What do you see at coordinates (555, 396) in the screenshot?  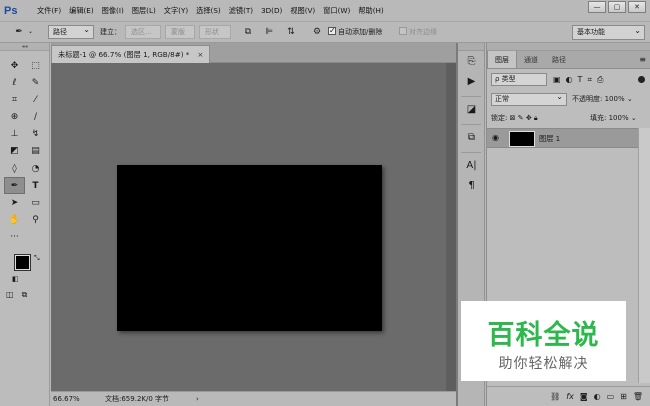 I see `link-icon: ⛓` at bounding box center [555, 396].